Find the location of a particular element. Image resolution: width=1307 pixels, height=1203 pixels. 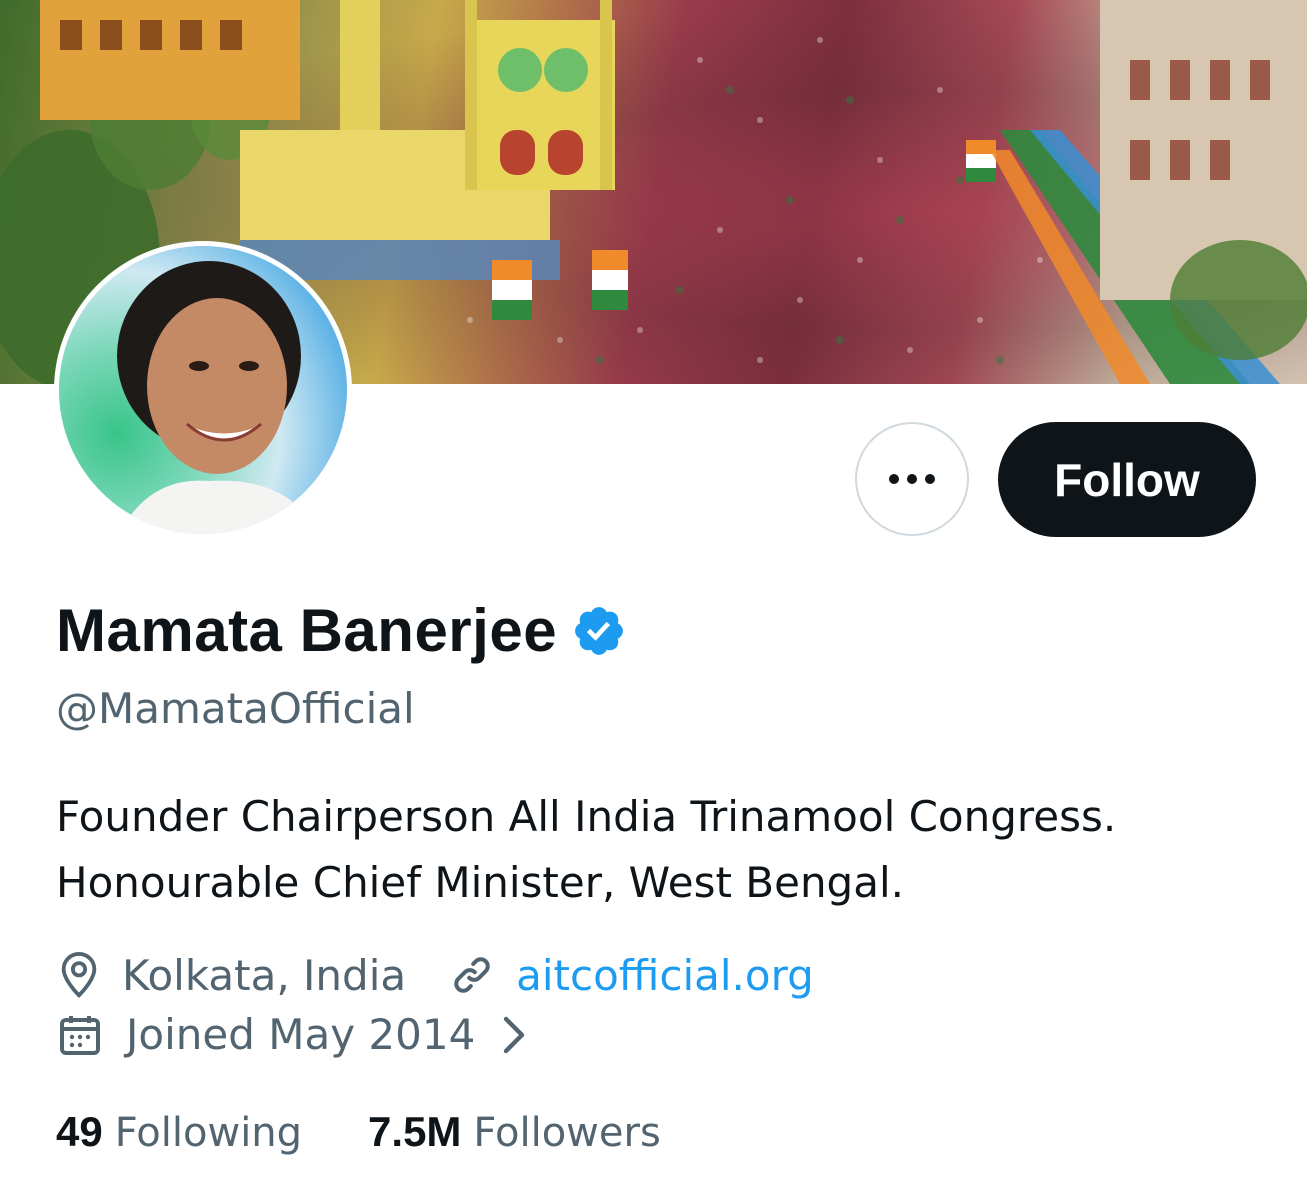

more-horizontal-icon is located at coordinates (912, 479).